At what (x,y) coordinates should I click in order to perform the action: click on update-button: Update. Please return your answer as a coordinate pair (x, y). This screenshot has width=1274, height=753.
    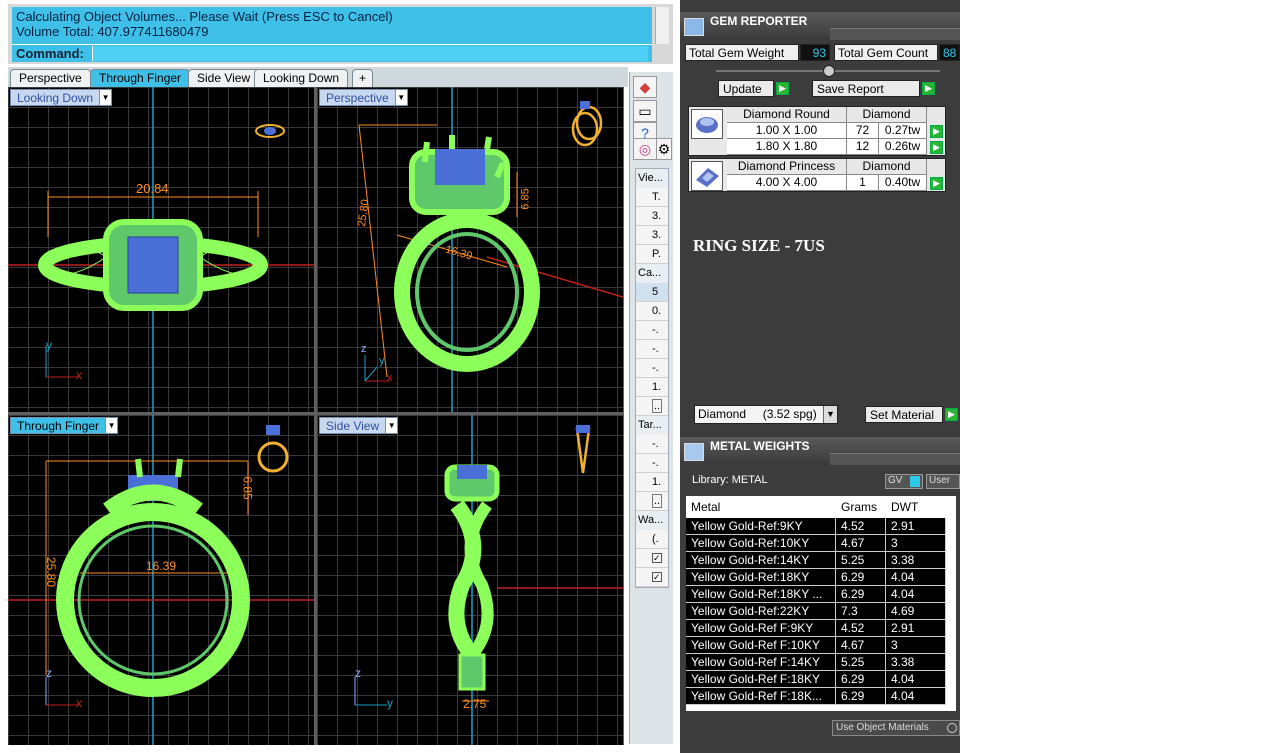
    Looking at the image, I should click on (746, 88).